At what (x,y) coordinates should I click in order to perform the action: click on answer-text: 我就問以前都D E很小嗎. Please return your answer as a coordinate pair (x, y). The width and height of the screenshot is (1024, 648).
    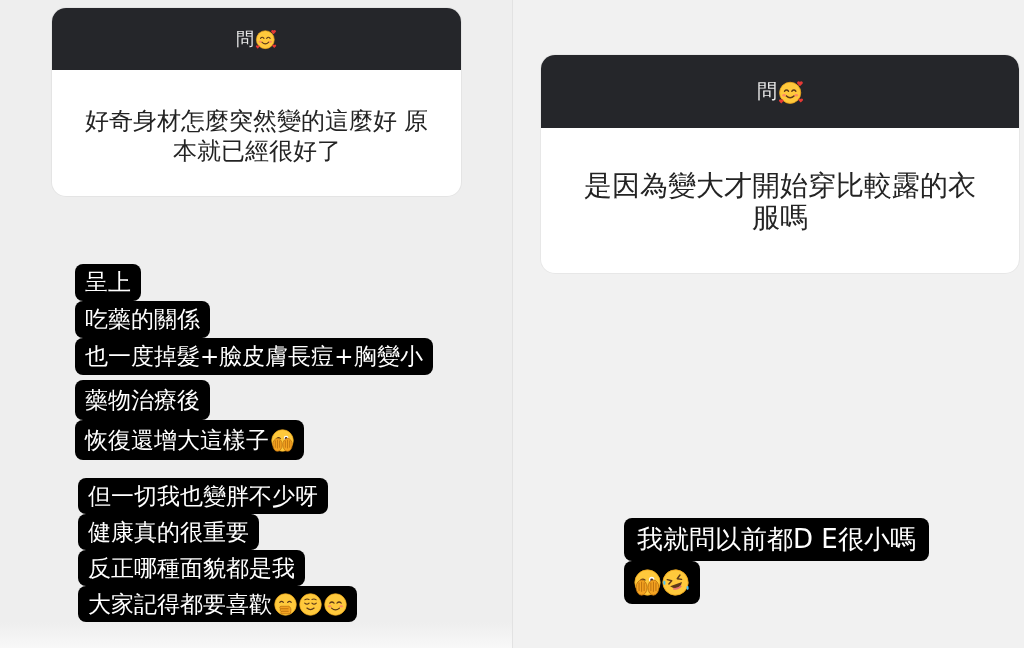
    Looking at the image, I should click on (776, 539).